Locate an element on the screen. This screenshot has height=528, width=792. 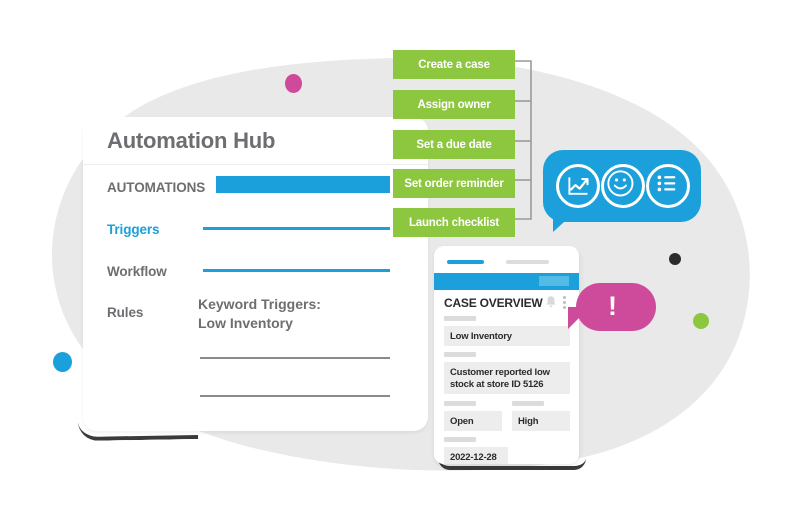
row-label-workflow: Workflow is located at coordinates (137, 271).